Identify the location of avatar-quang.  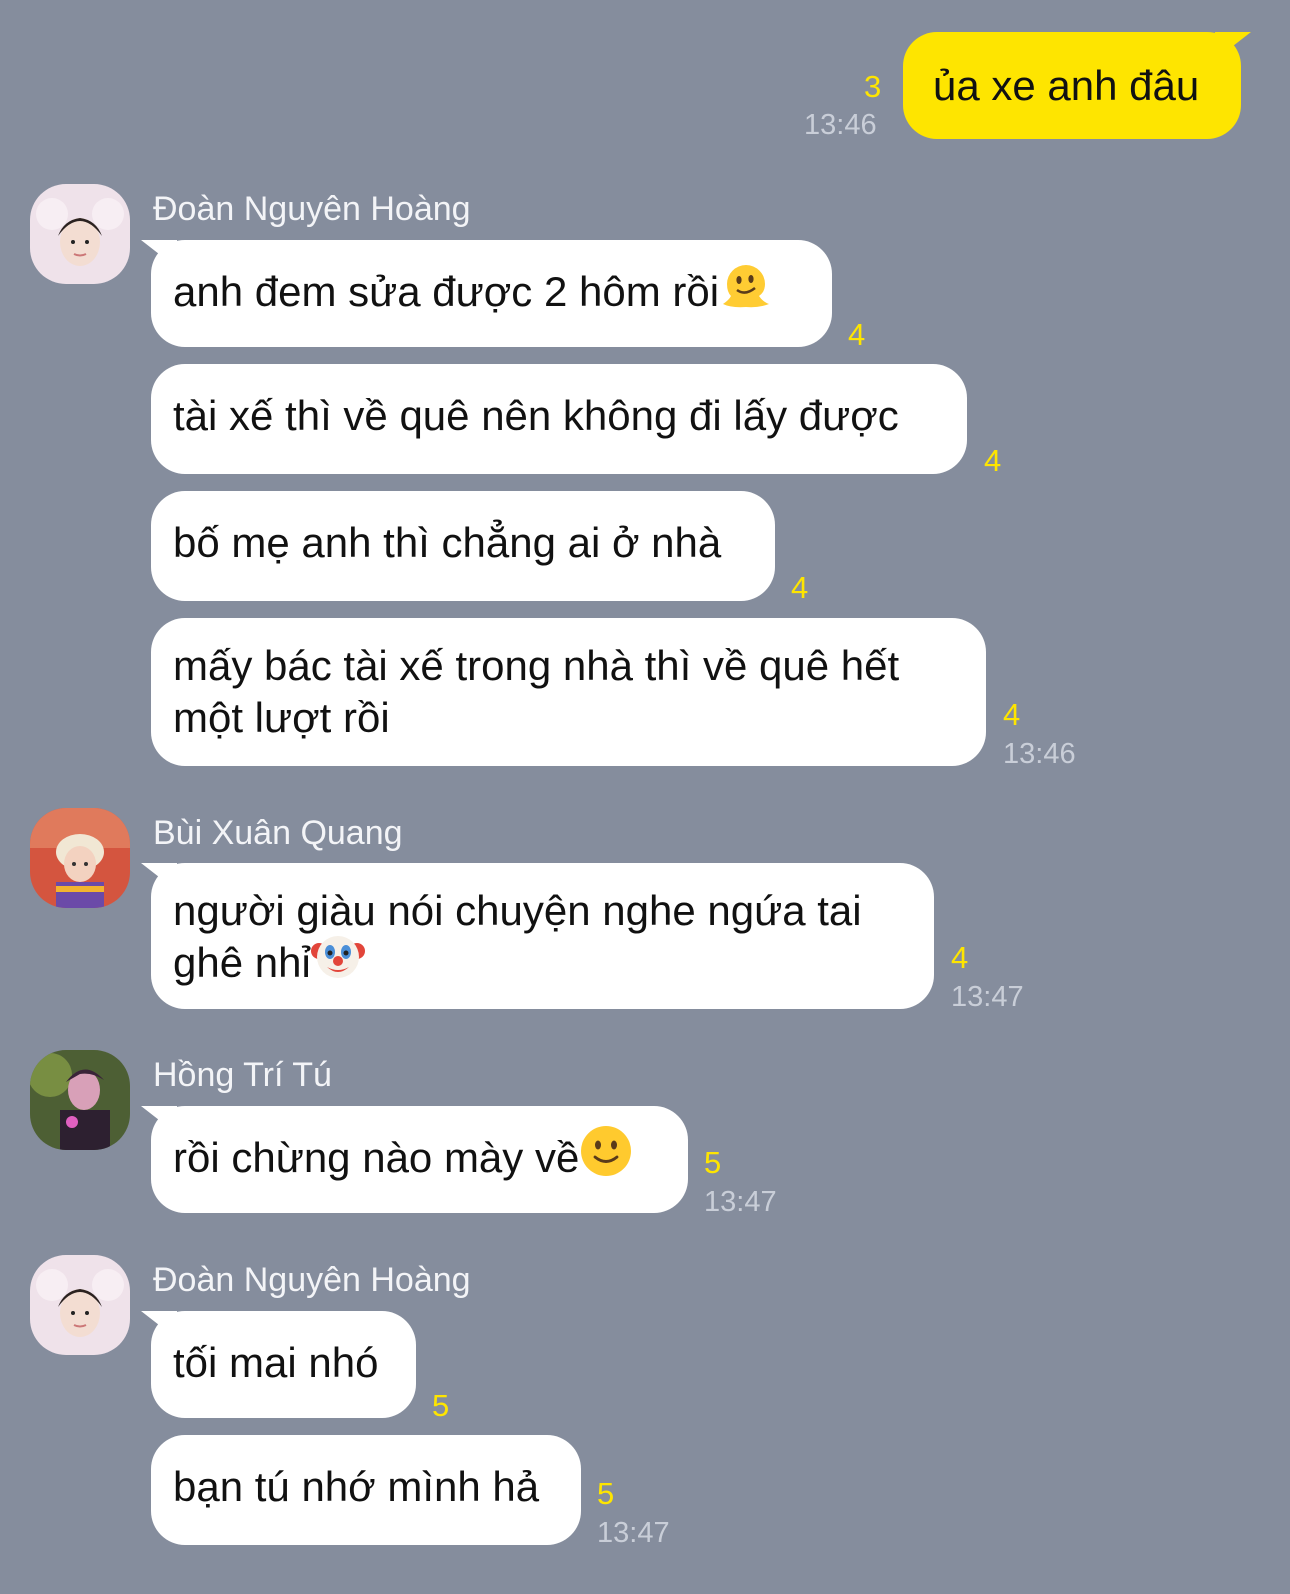
(80, 858).